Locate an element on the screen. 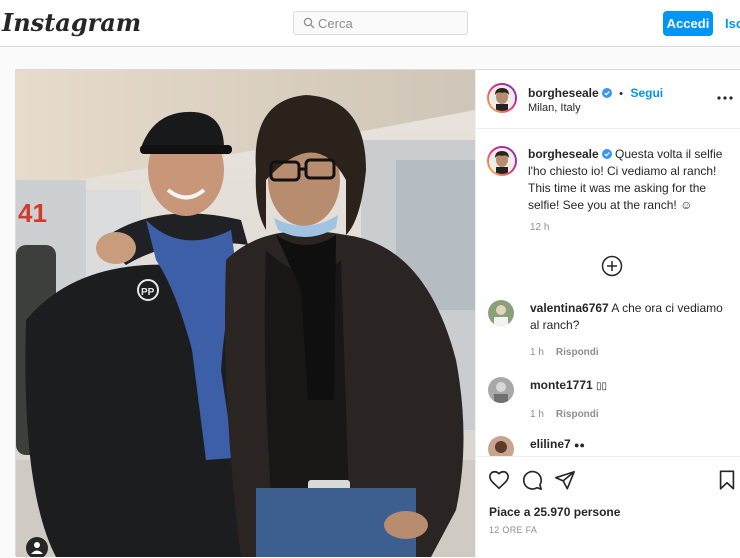  post-header: borgheseale • Segui Milan, Italy is located at coordinates (608, 99).